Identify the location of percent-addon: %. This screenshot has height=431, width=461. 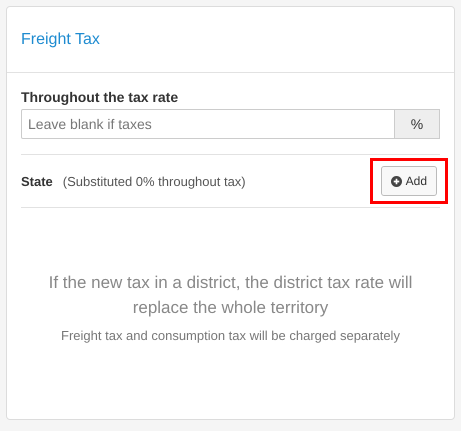
(417, 124).